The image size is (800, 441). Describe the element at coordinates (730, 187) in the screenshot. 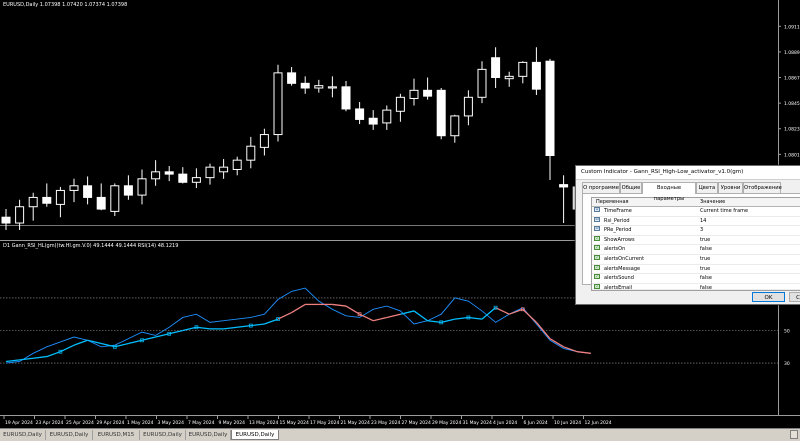

I see `tab-levels: Уровни` at that location.